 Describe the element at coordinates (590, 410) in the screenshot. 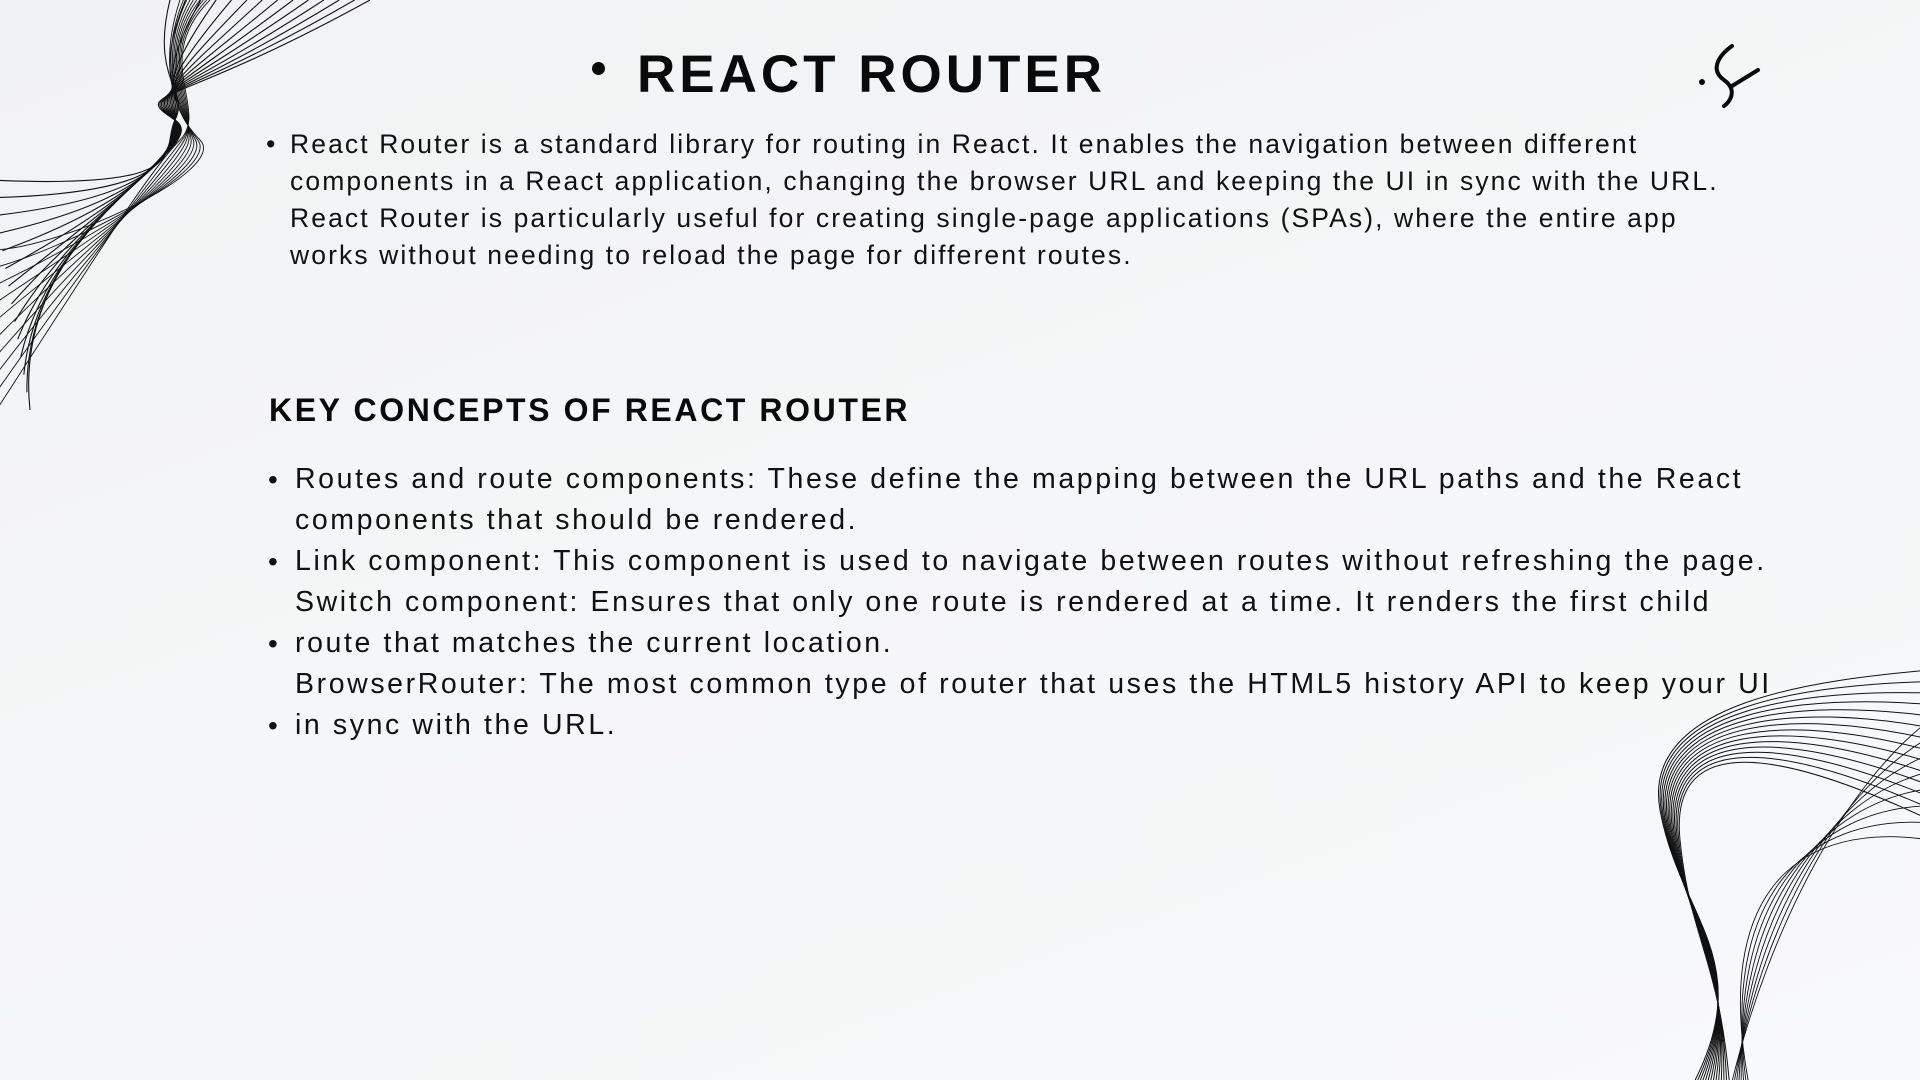

I see `section-heading: KEY CONCEPTS OF REACT ROUTER` at that location.